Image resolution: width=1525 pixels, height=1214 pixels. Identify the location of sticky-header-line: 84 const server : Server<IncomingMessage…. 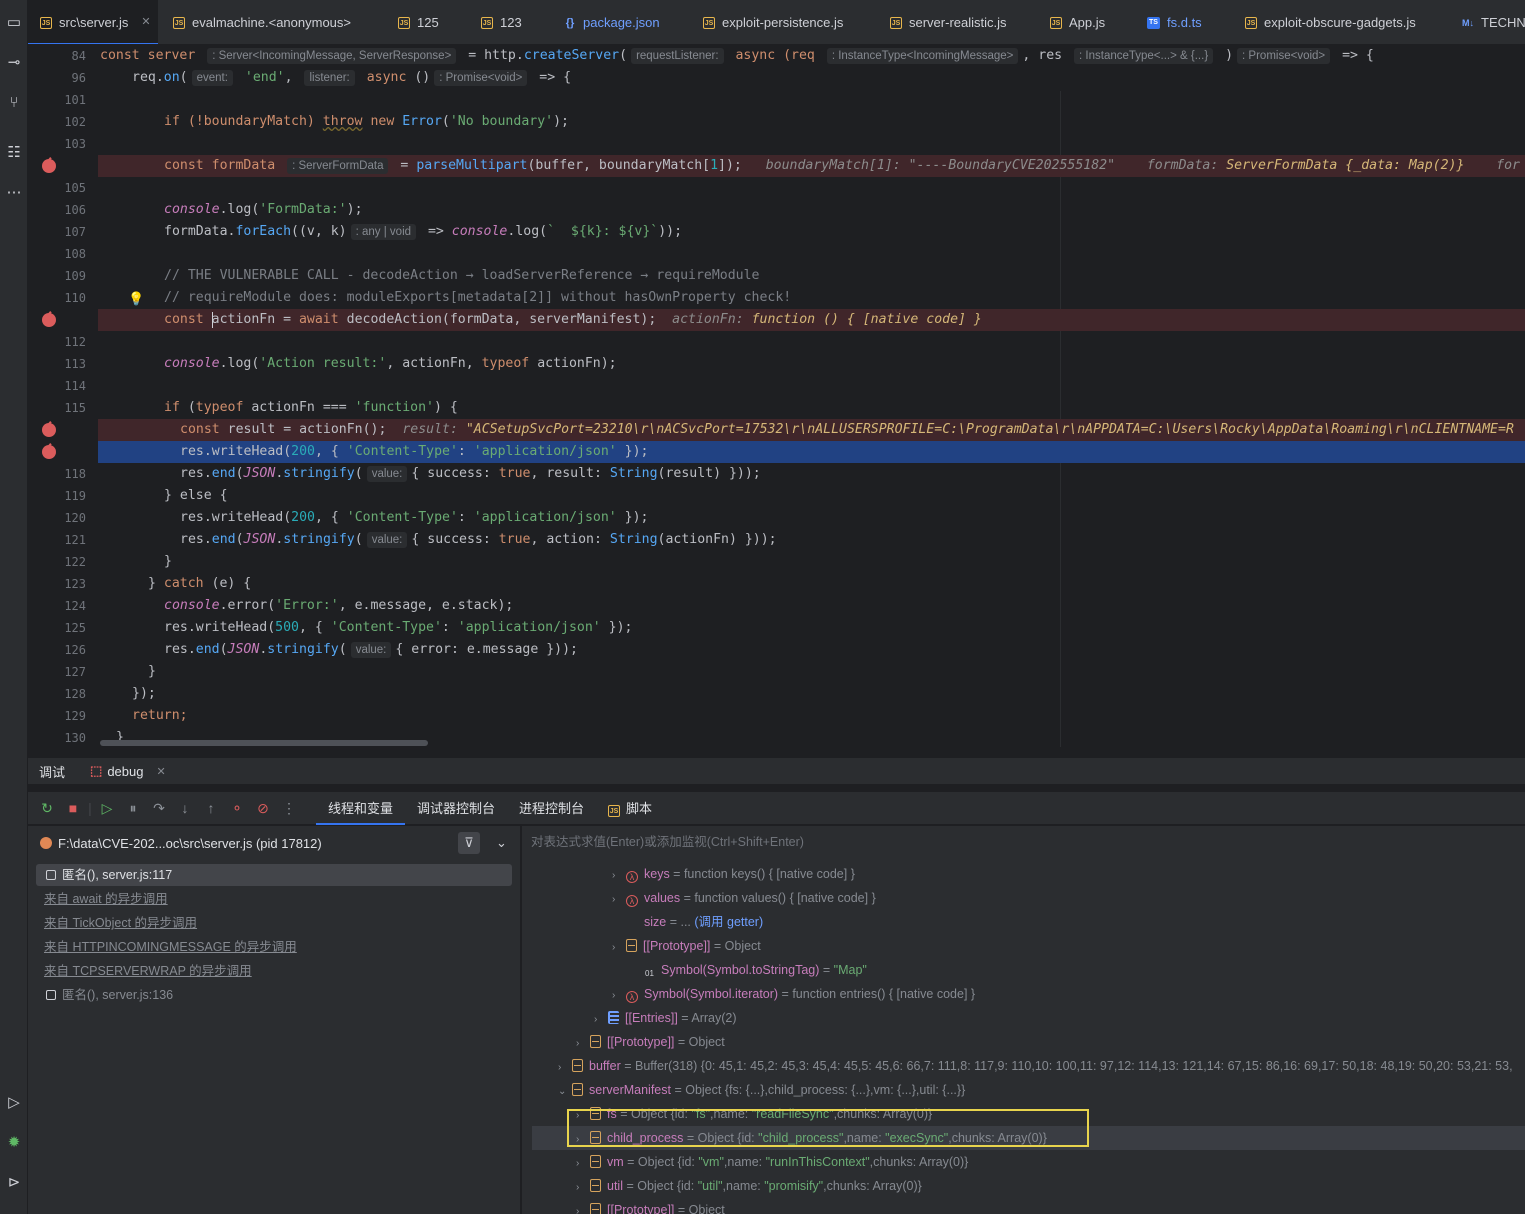
(776, 56).